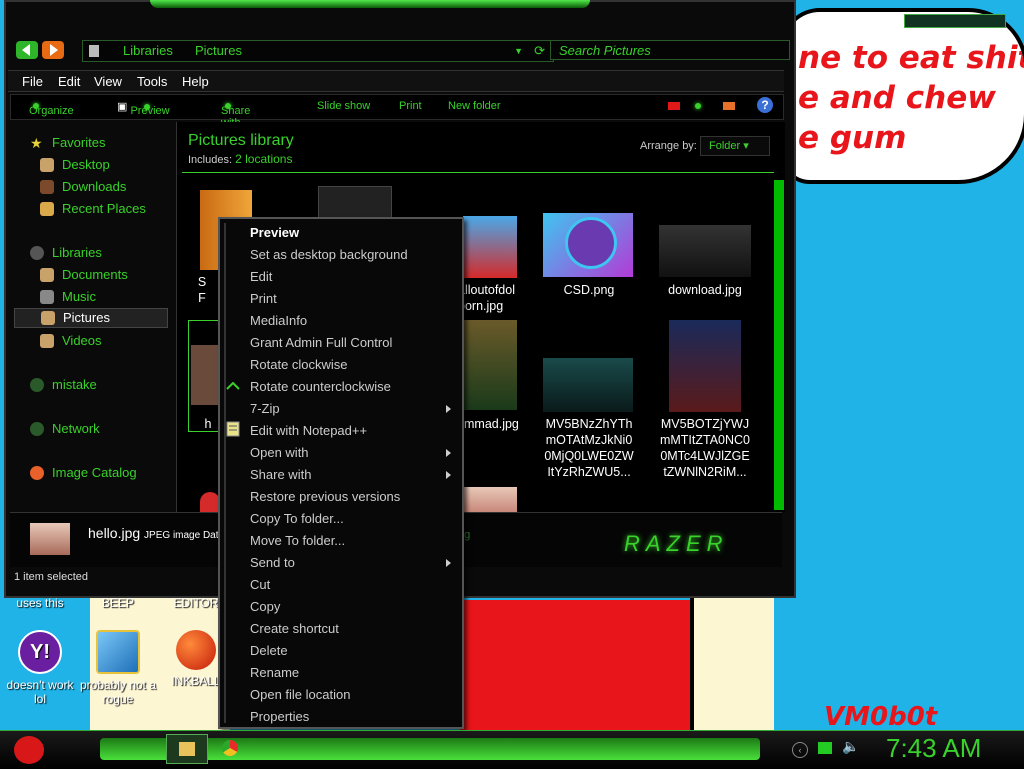 This screenshot has height=769, width=1024. What do you see at coordinates (474, 106) in the screenshot?
I see `new-folder-button: New folder` at bounding box center [474, 106].